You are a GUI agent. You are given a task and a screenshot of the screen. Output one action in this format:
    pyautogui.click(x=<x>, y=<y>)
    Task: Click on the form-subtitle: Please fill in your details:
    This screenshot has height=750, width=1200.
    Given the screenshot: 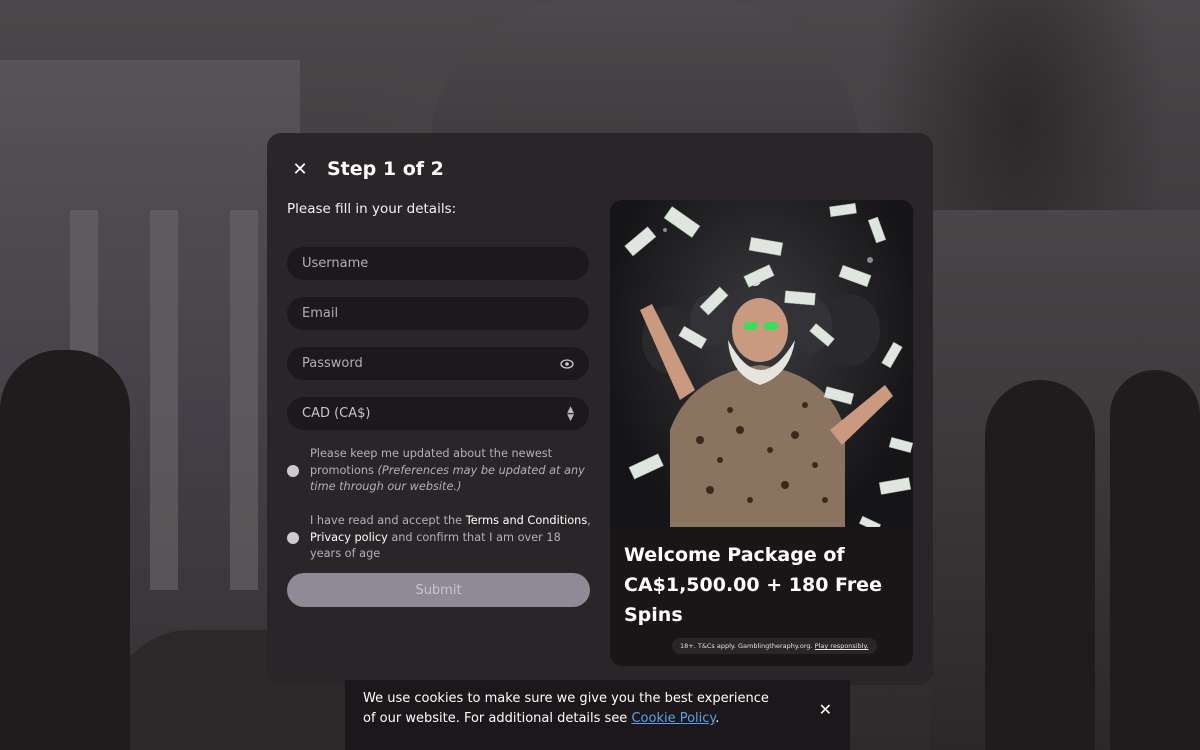 What is the action you would take?
    pyautogui.click(x=372, y=209)
    